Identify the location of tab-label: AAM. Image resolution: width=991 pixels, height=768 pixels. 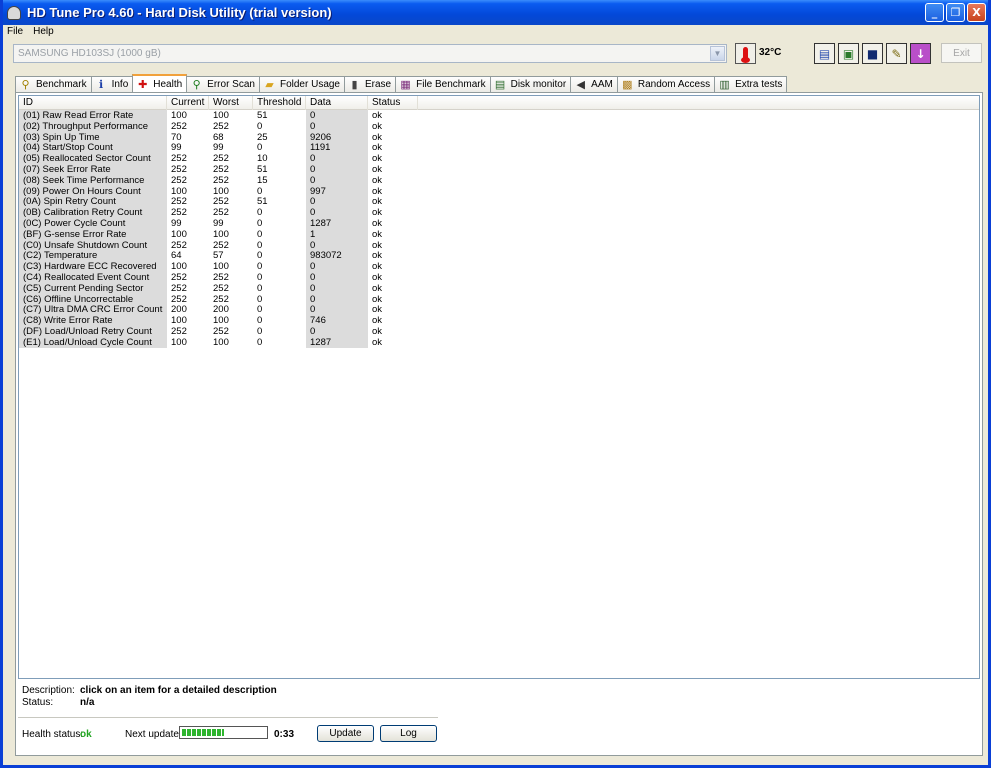
(602, 84).